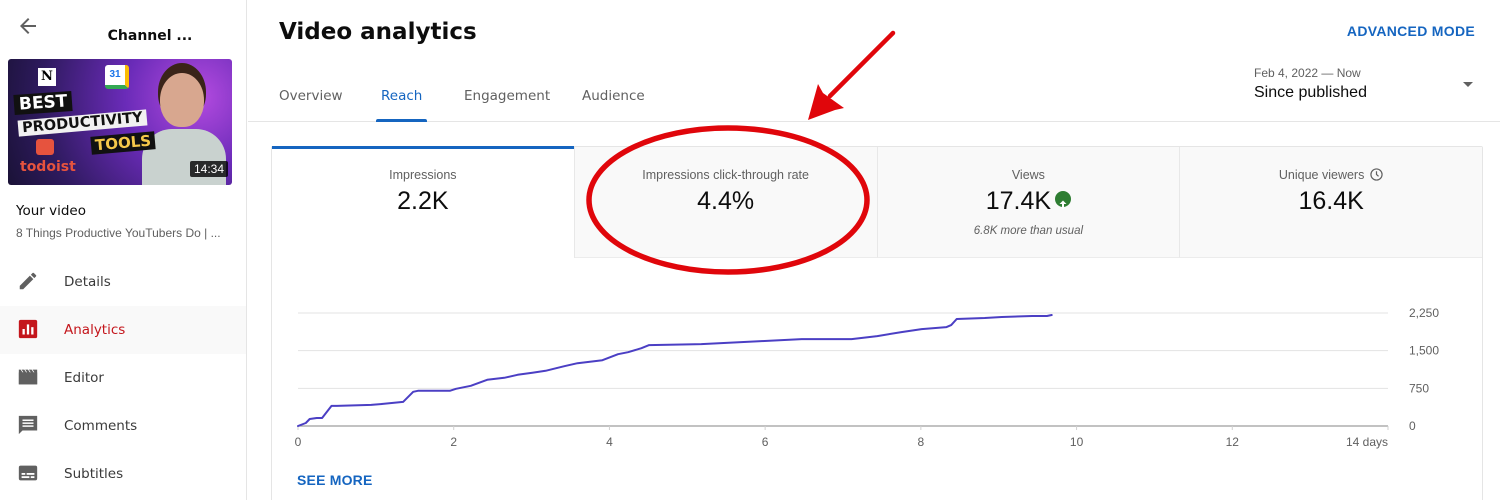 The image size is (1500, 500). What do you see at coordinates (208, 169) in the screenshot?
I see `video-duration: 14:34` at bounding box center [208, 169].